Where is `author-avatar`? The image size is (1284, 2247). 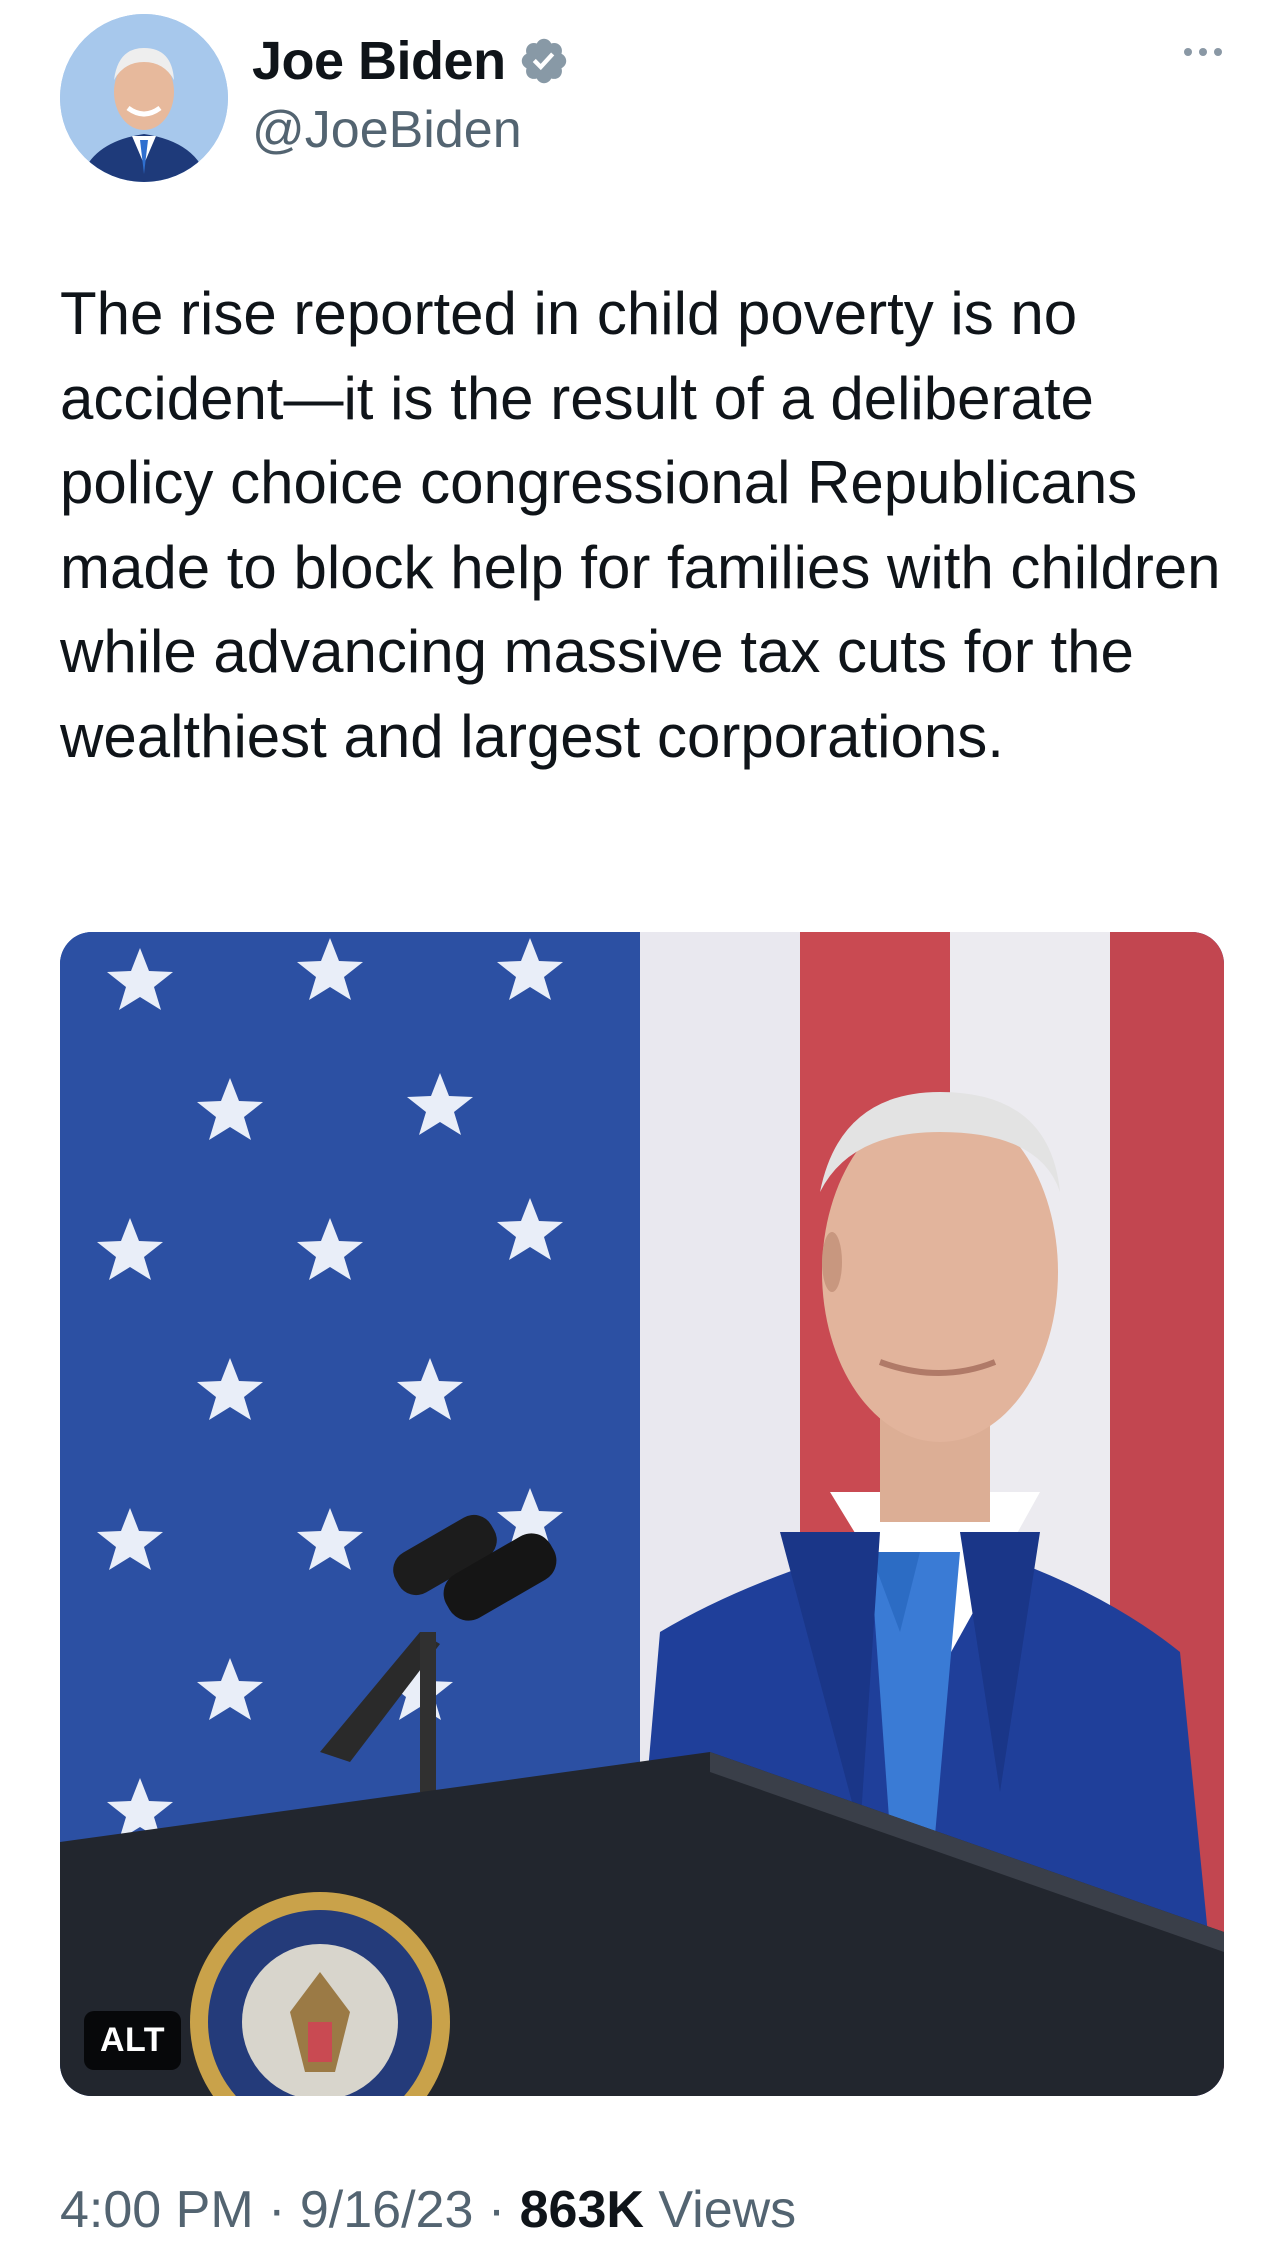
author-avatar is located at coordinates (144, 98).